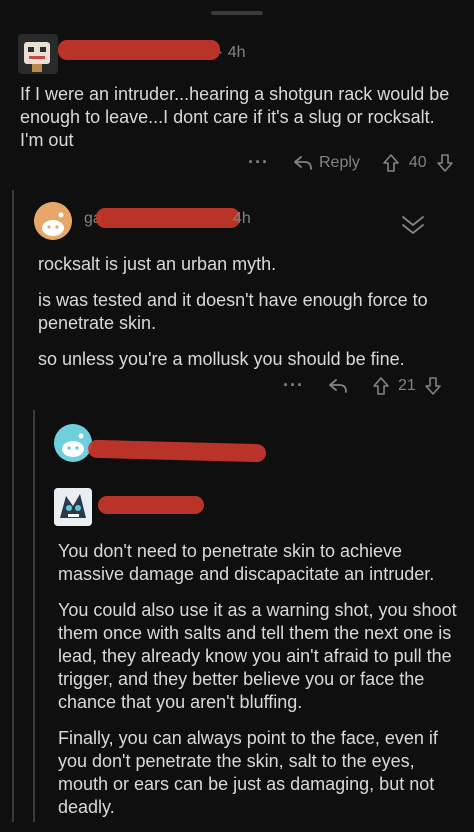  What do you see at coordinates (406, 385) in the screenshot?
I see `vote-count: 21` at bounding box center [406, 385].